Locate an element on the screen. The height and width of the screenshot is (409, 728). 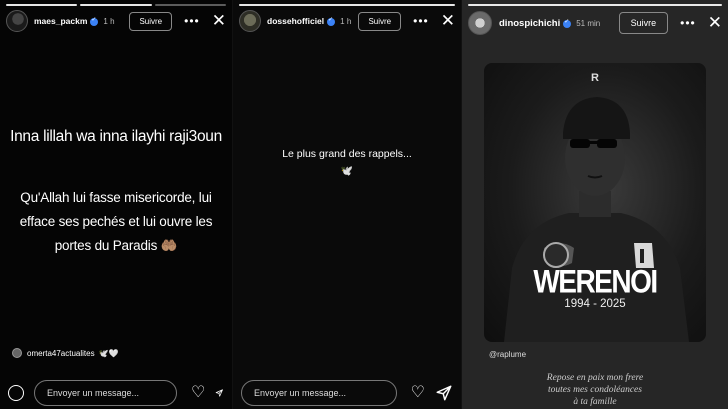
username: maes_packm is located at coordinates (60, 21).